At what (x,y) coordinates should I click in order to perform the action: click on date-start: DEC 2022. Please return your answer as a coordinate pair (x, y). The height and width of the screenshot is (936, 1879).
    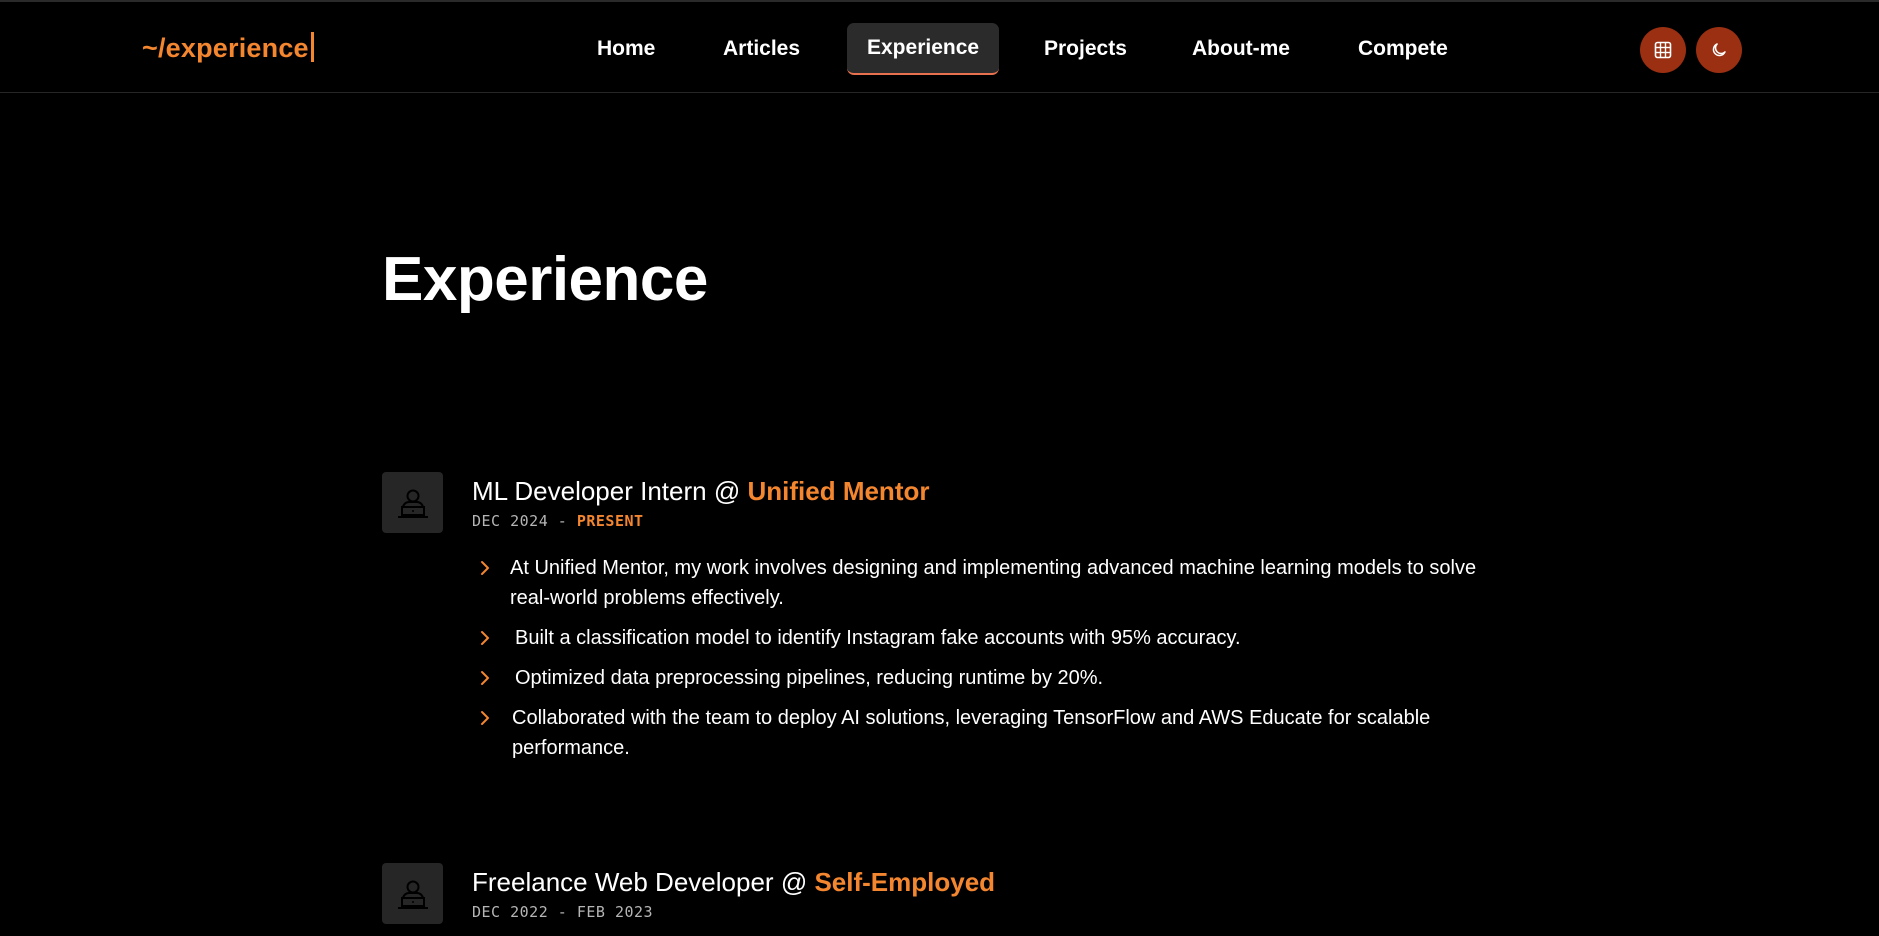
    Looking at the image, I should click on (510, 912).